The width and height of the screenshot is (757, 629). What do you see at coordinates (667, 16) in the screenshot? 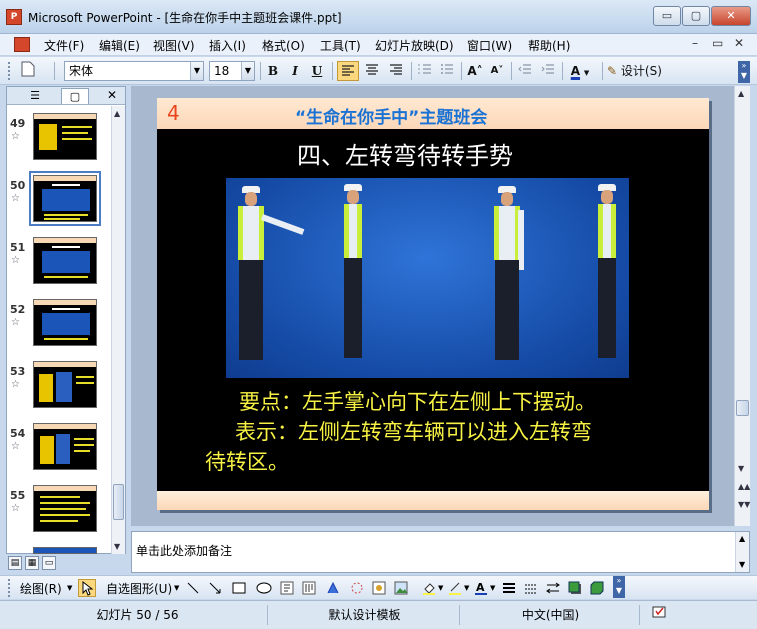
I see `minimize-button: ▭` at bounding box center [667, 16].